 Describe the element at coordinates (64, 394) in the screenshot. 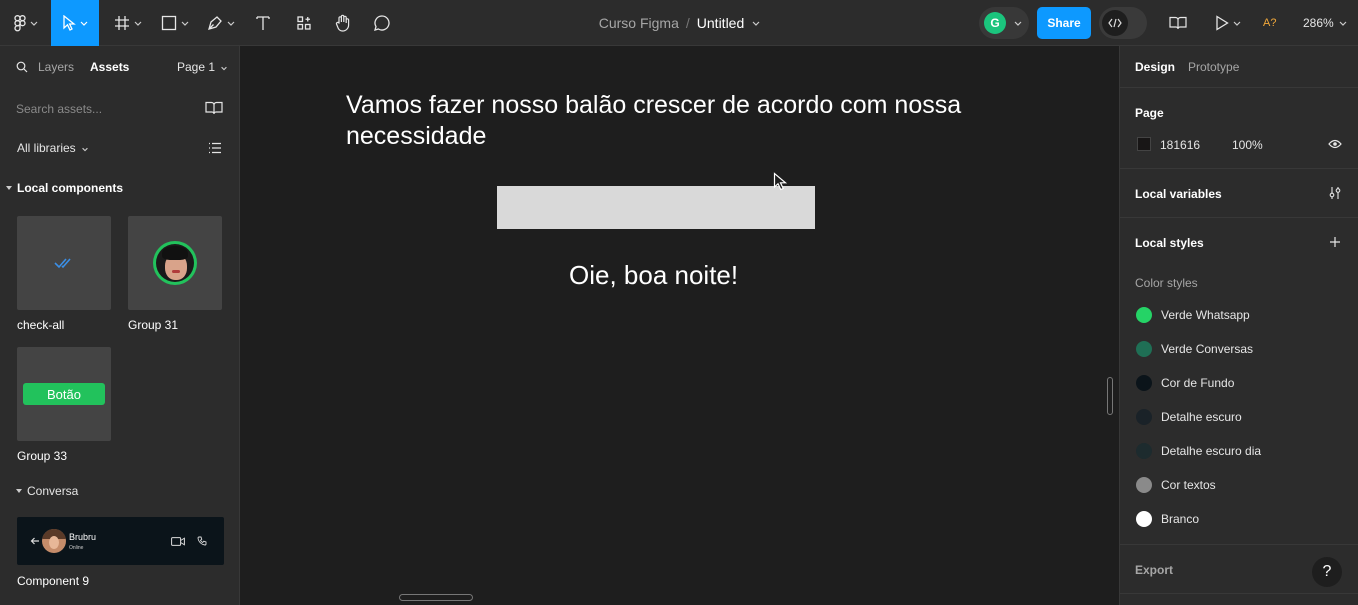

I see `component-tile-group-33: Botão` at that location.